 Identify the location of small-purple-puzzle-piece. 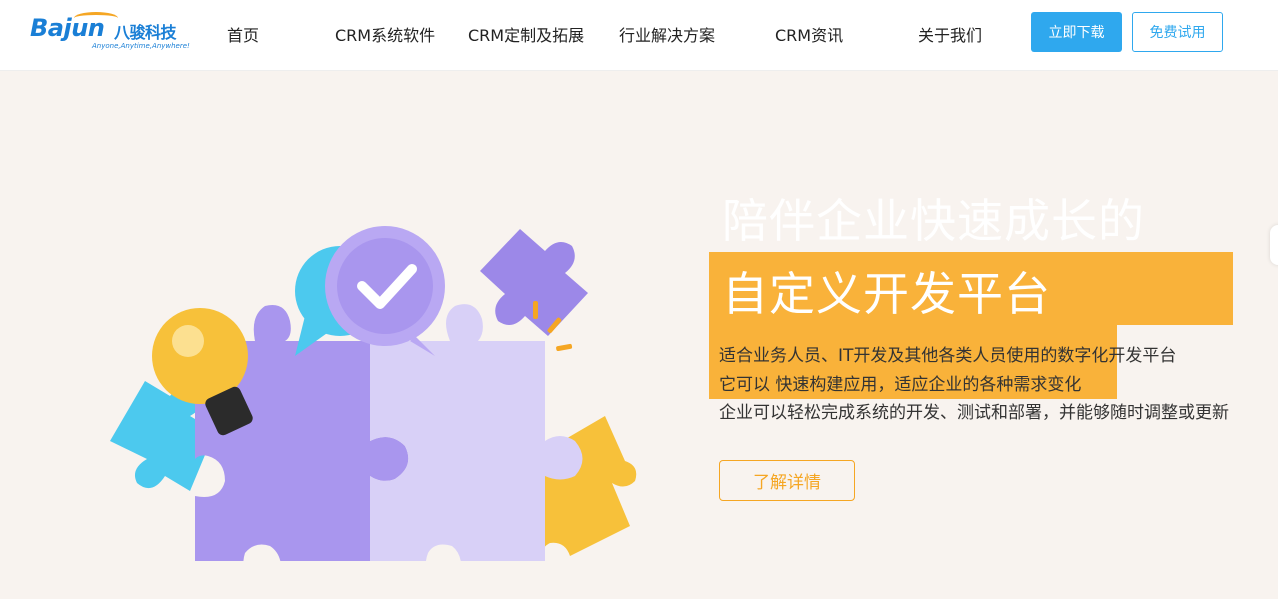
(534, 282).